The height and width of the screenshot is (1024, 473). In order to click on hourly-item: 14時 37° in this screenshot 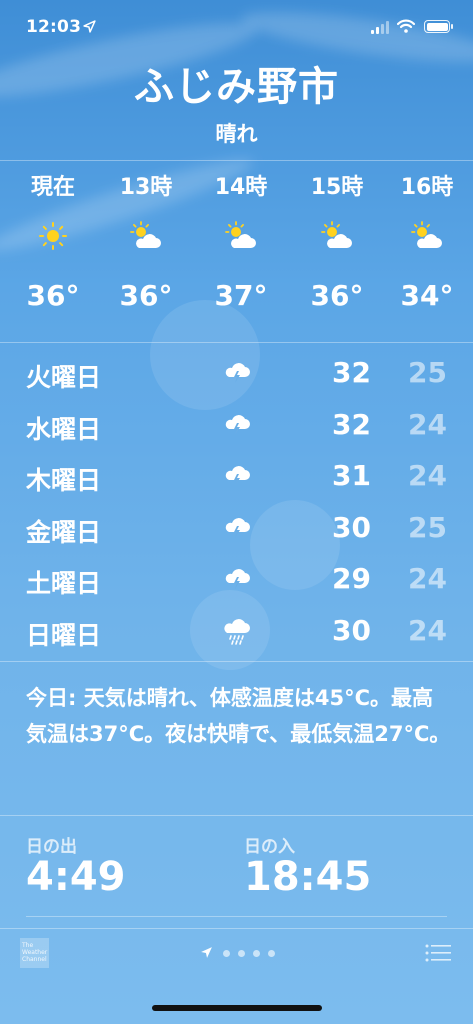, I will do `click(241, 248)`.